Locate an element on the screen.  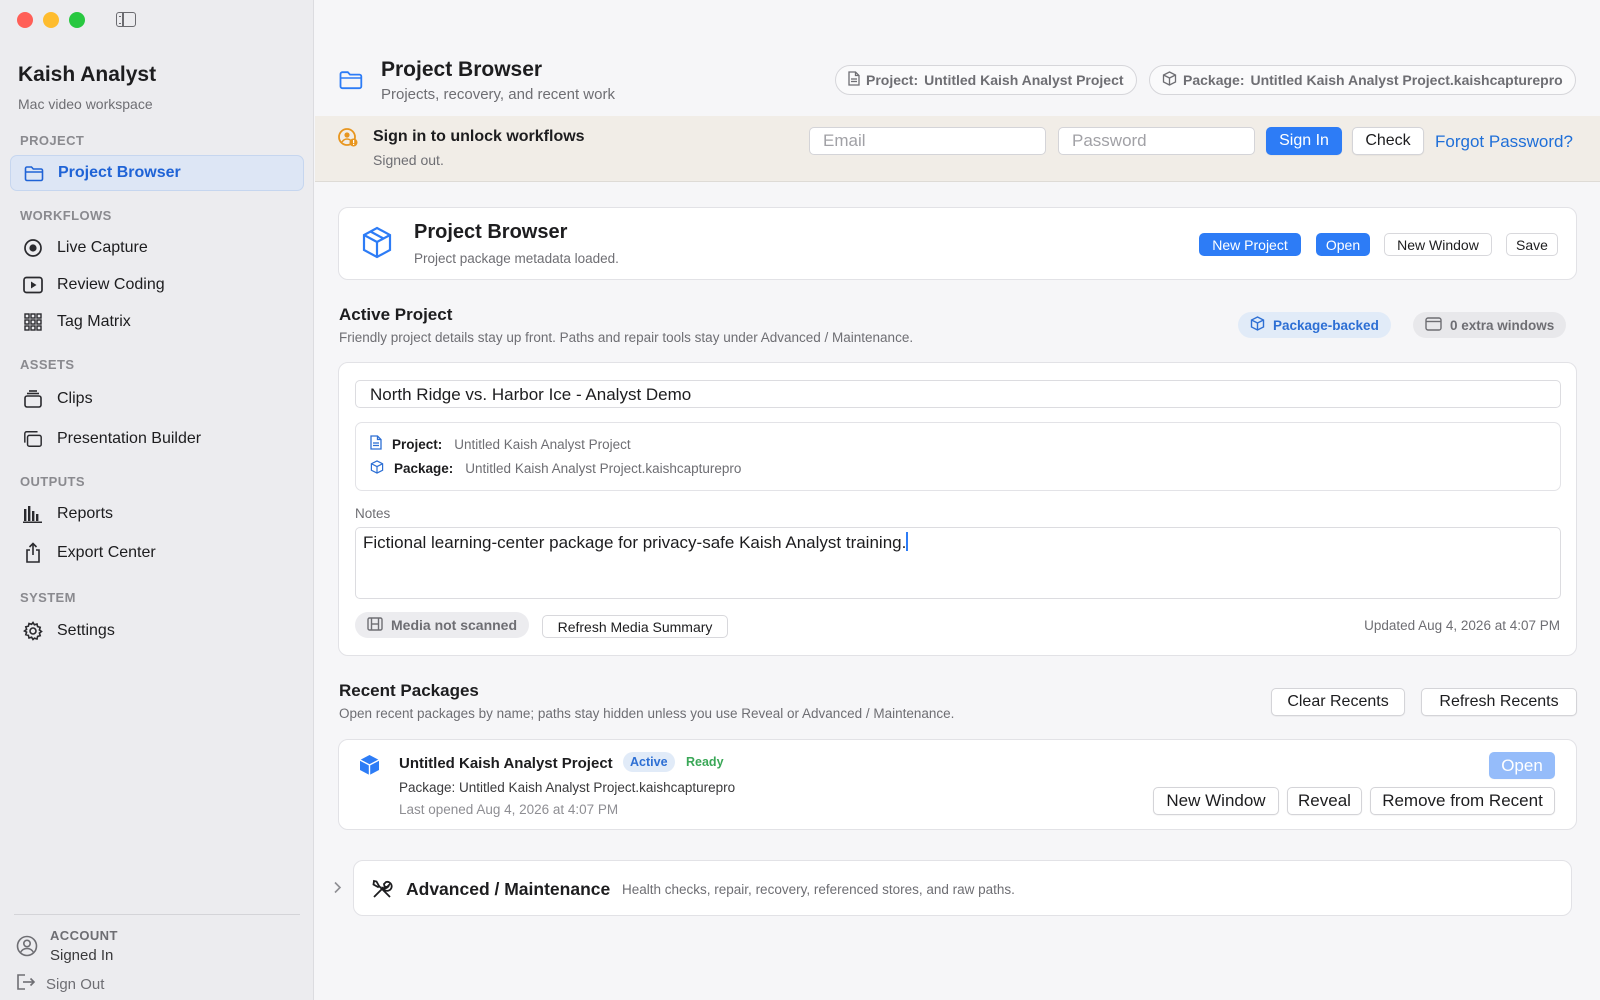
sidebar-item-live-capture: Live Capture is located at coordinates (157, 248).